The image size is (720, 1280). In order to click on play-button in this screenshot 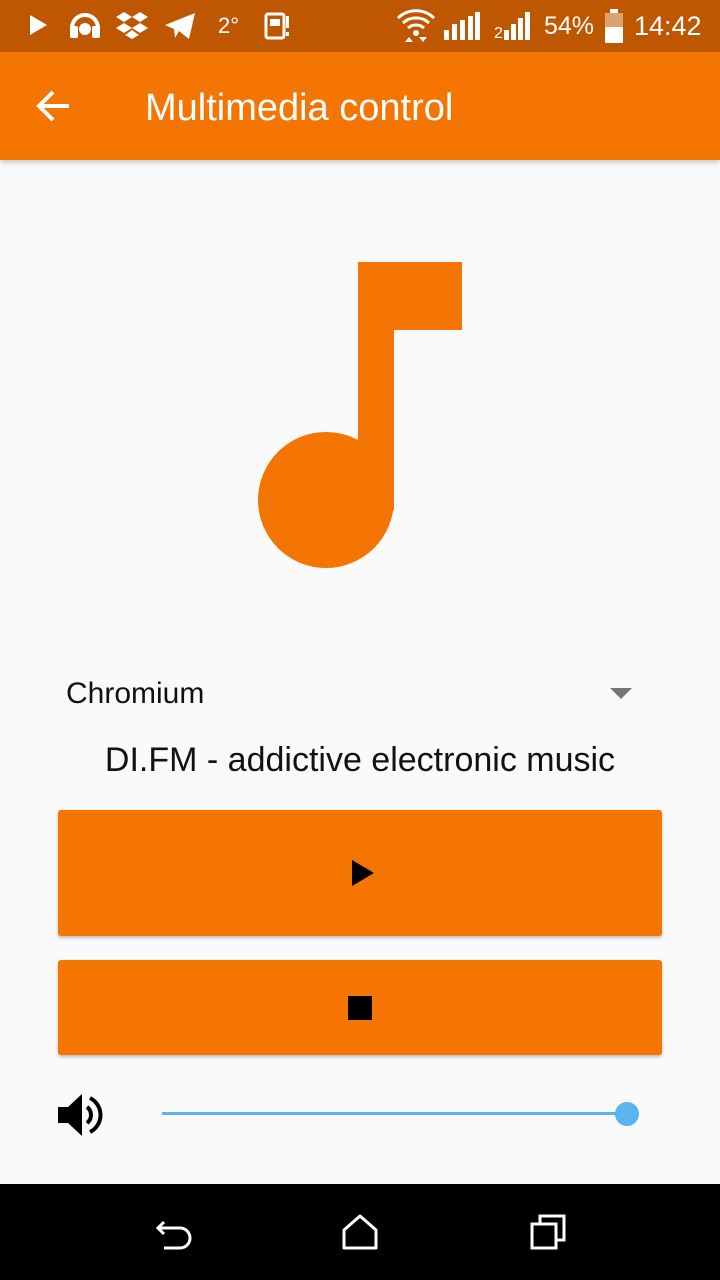, I will do `click(360, 873)`.